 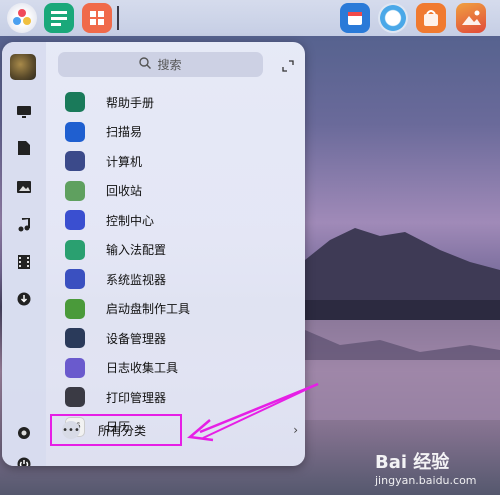 I want to click on watermark-url: jingyan.baidu.com, so click(x=426, y=480).